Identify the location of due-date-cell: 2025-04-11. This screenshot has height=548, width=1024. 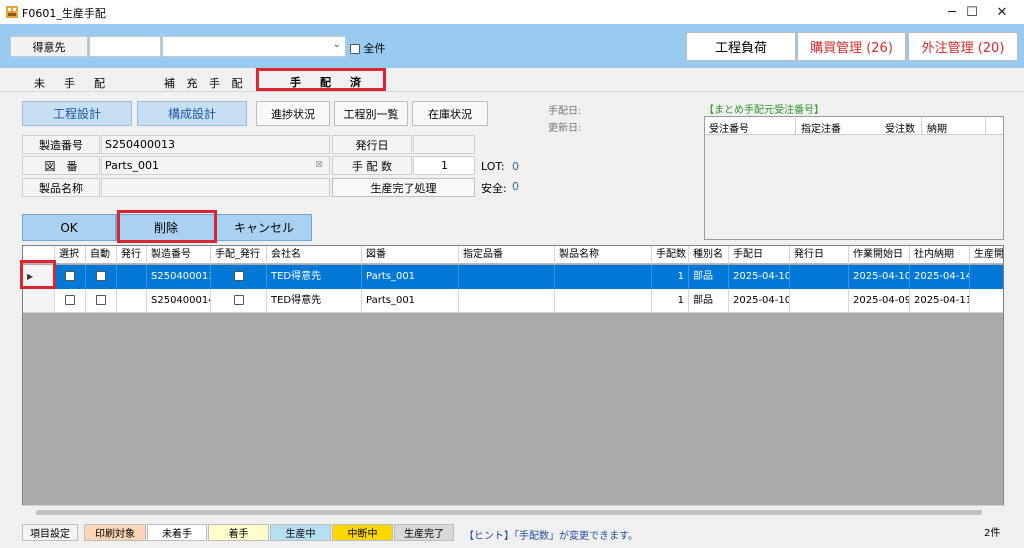
(940, 301).